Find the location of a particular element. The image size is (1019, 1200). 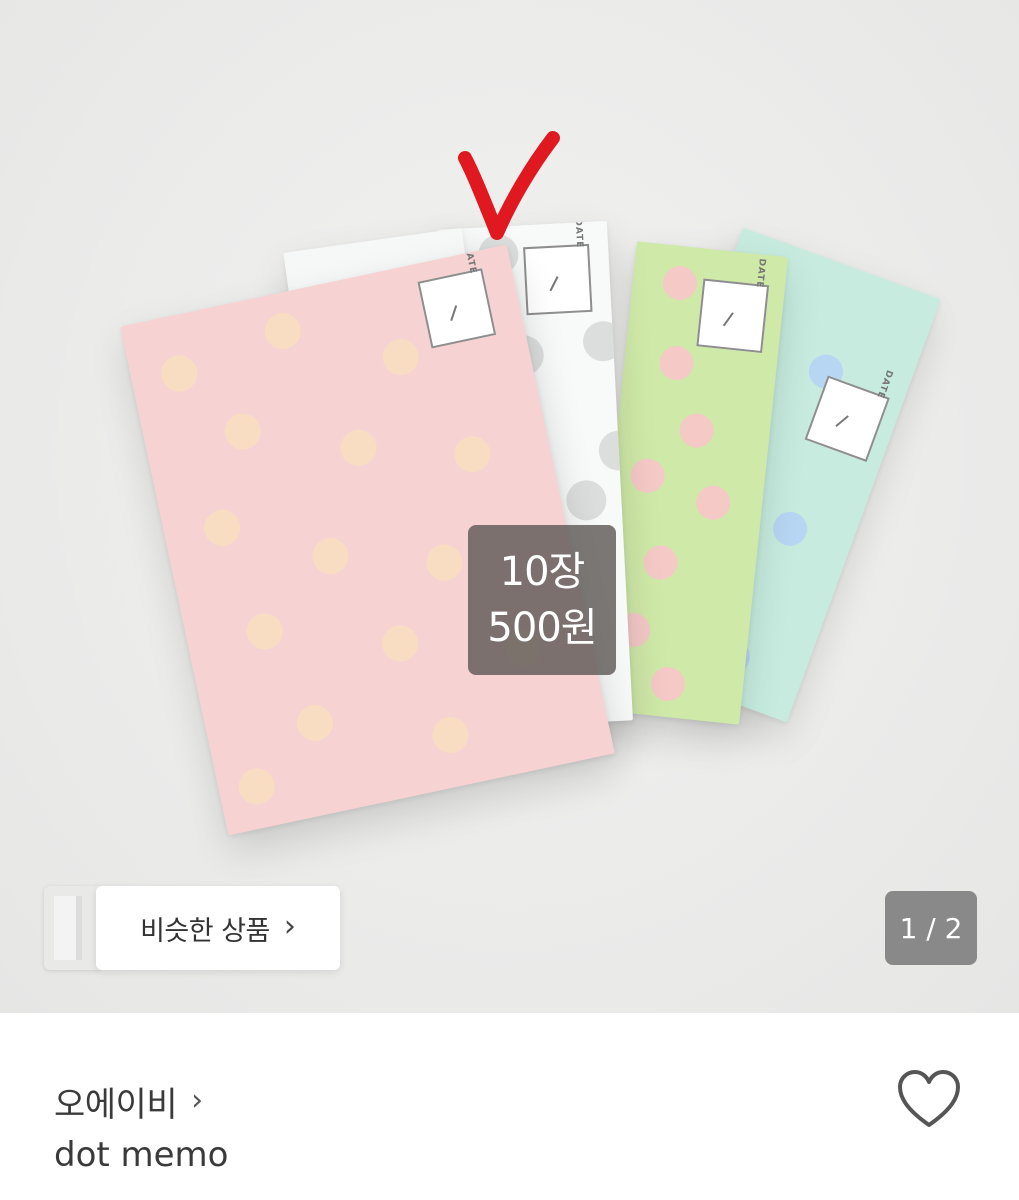

heart-icon is located at coordinates (929, 1099).